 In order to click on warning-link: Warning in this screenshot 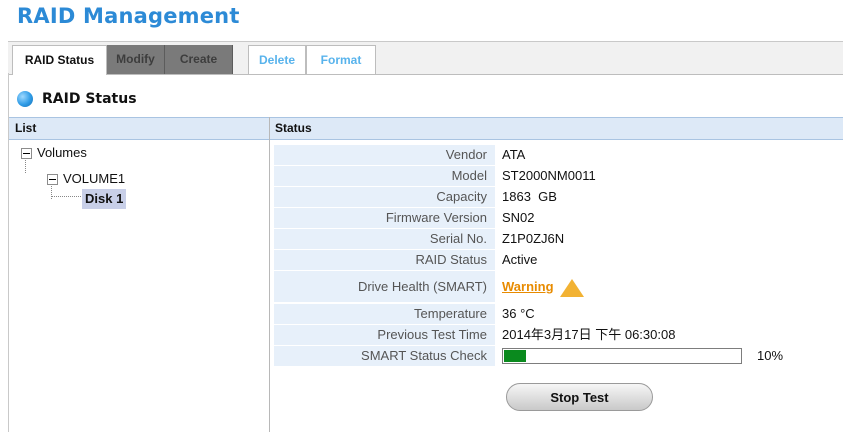, I will do `click(528, 286)`.